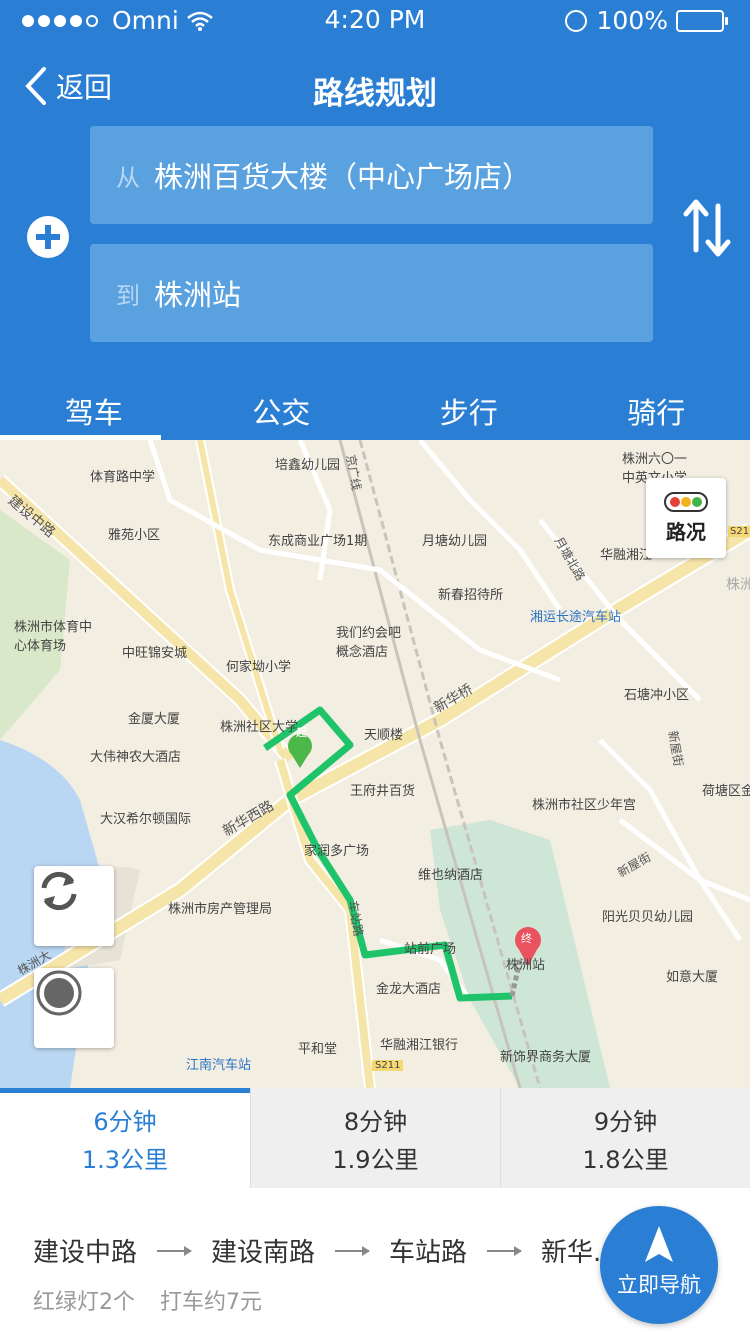 This screenshot has height=1334, width=750. What do you see at coordinates (59, 891) in the screenshot?
I see `refresh-icon` at bounding box center [59, 891].